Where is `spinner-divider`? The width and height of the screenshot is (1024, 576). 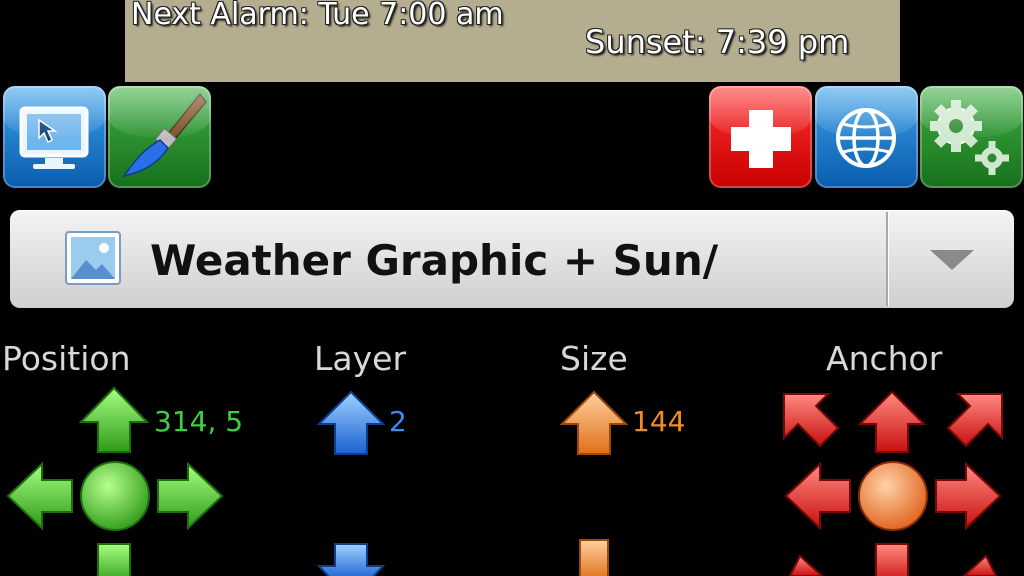
spinner-divider is located at coordinates (887, 259).